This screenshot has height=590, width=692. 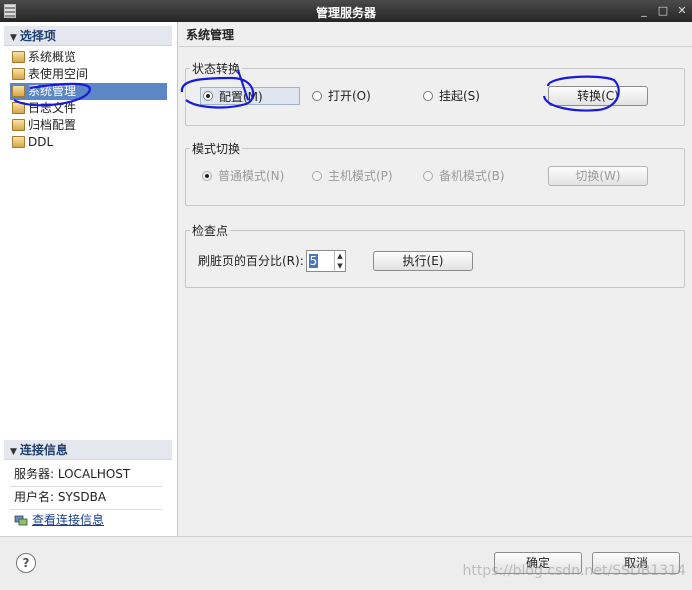 What do you see at coordinates (360, 176) in the screenshot?
I see `radio-primary-mode-label: 主机模式(P)` at bounding box center [360, 176].